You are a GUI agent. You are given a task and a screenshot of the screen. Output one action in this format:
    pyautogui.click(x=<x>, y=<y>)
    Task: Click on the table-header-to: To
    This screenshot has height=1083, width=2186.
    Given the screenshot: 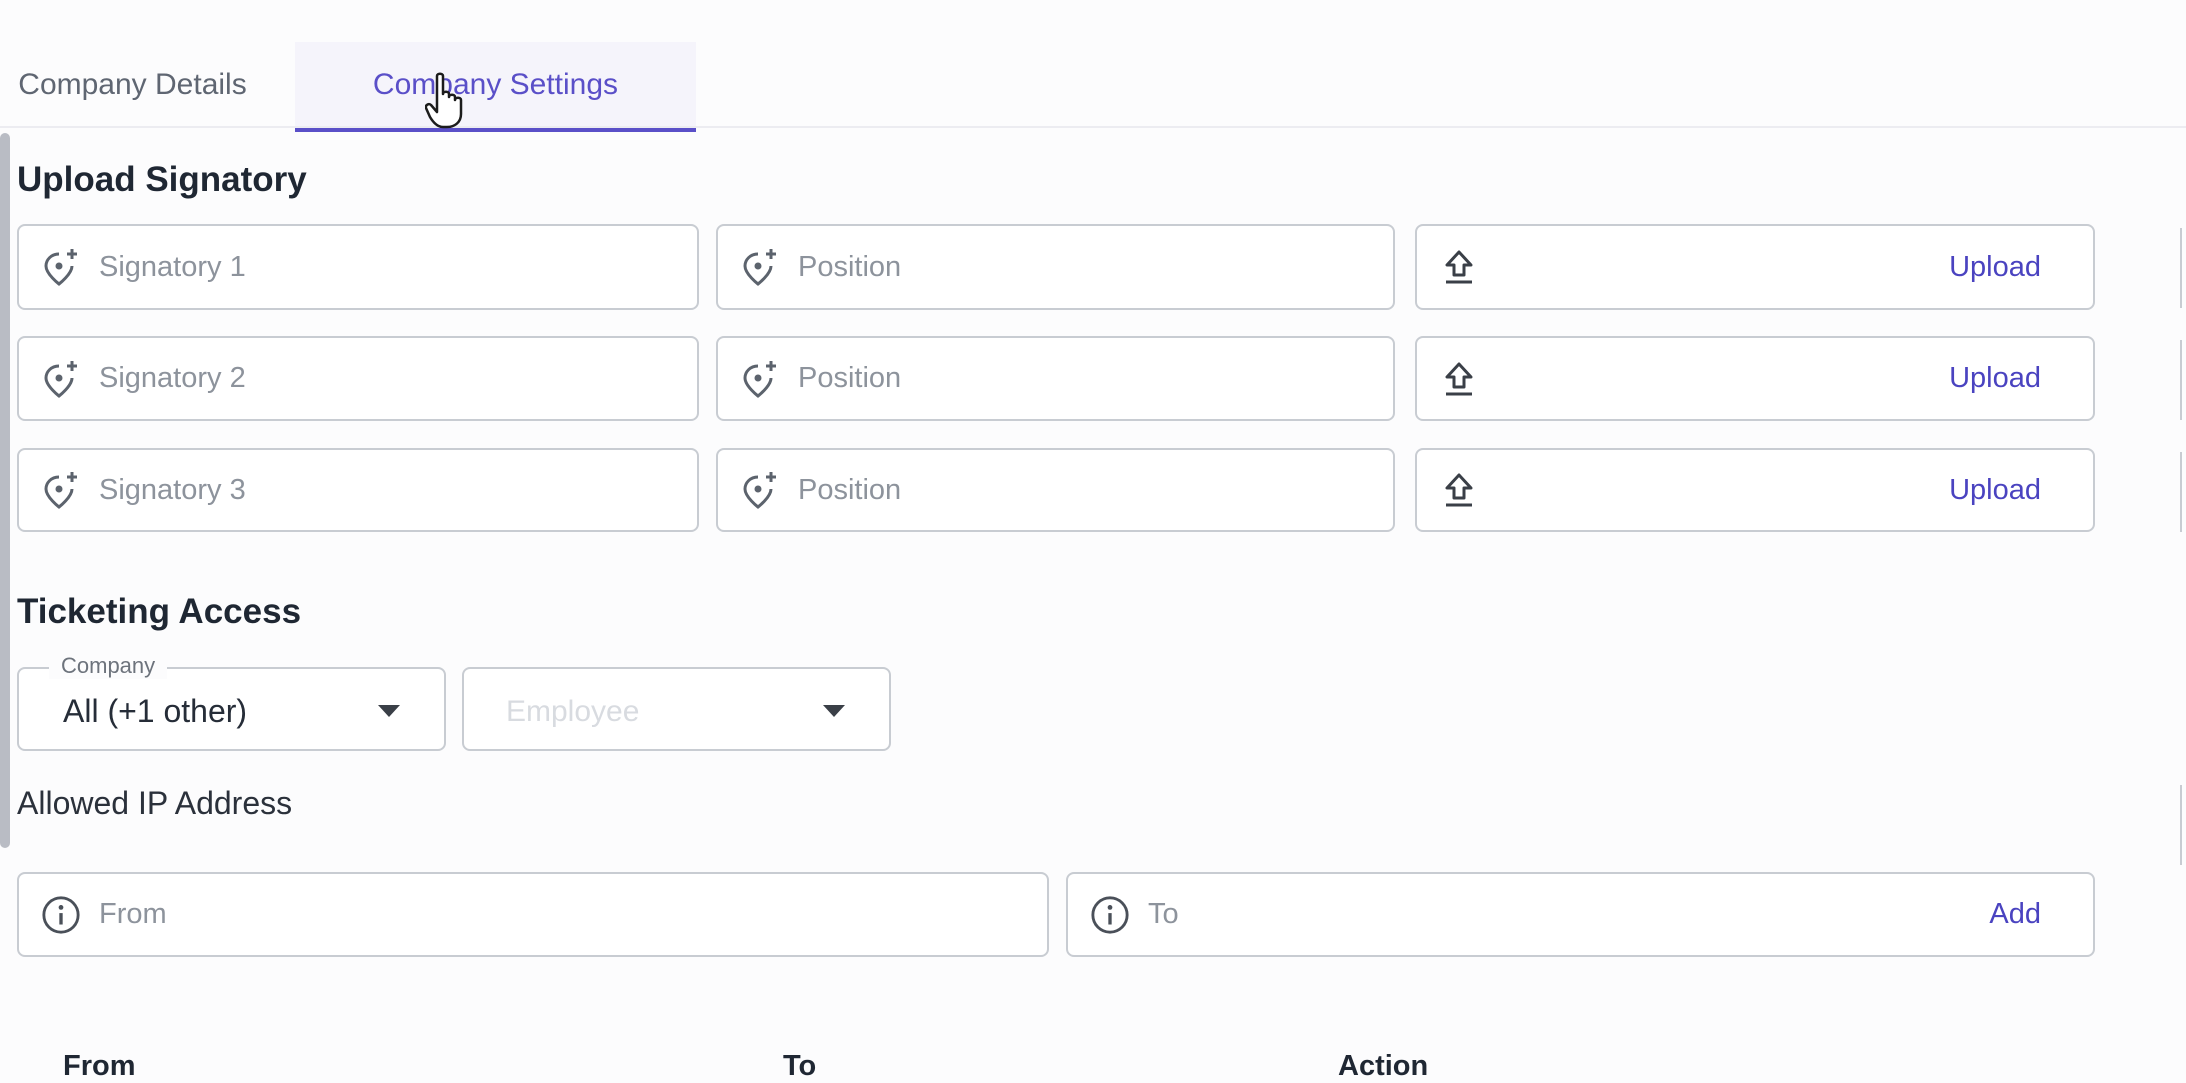 What is the action you would take?
    pyautogui.click(x=800, y=1066)
    